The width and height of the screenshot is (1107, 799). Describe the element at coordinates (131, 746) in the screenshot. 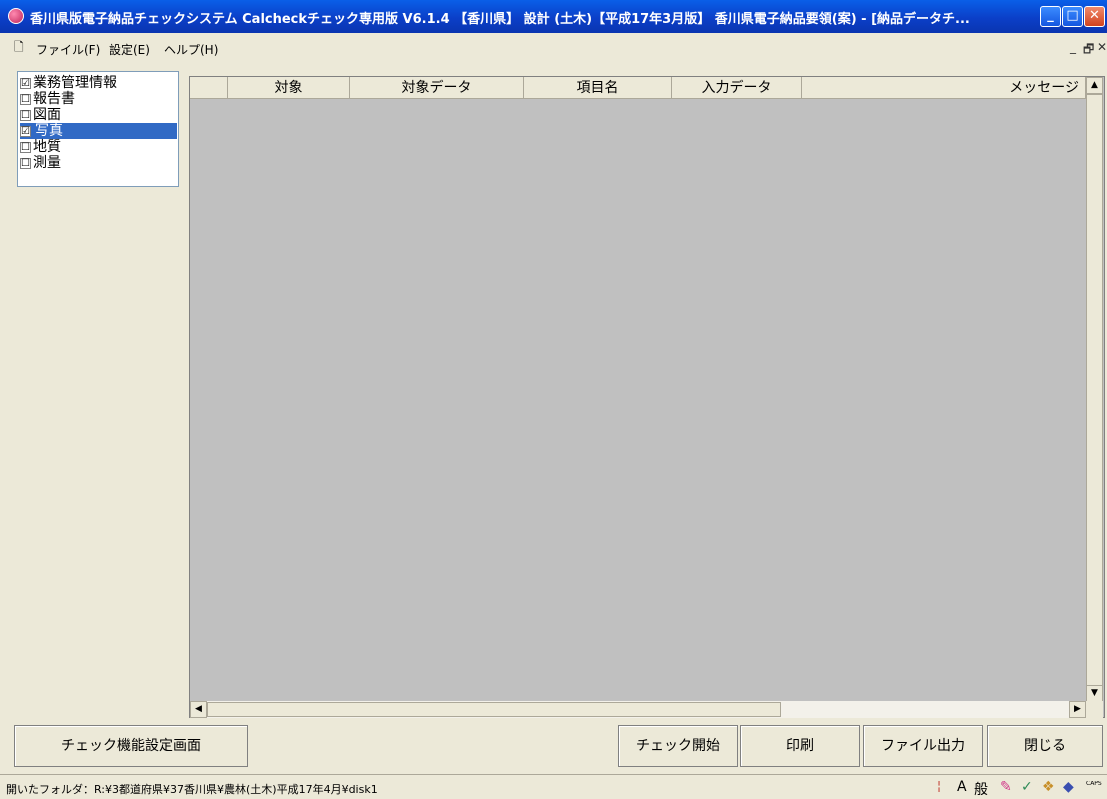

I see `check-settings-button: チェック機能設定画面` at that location.